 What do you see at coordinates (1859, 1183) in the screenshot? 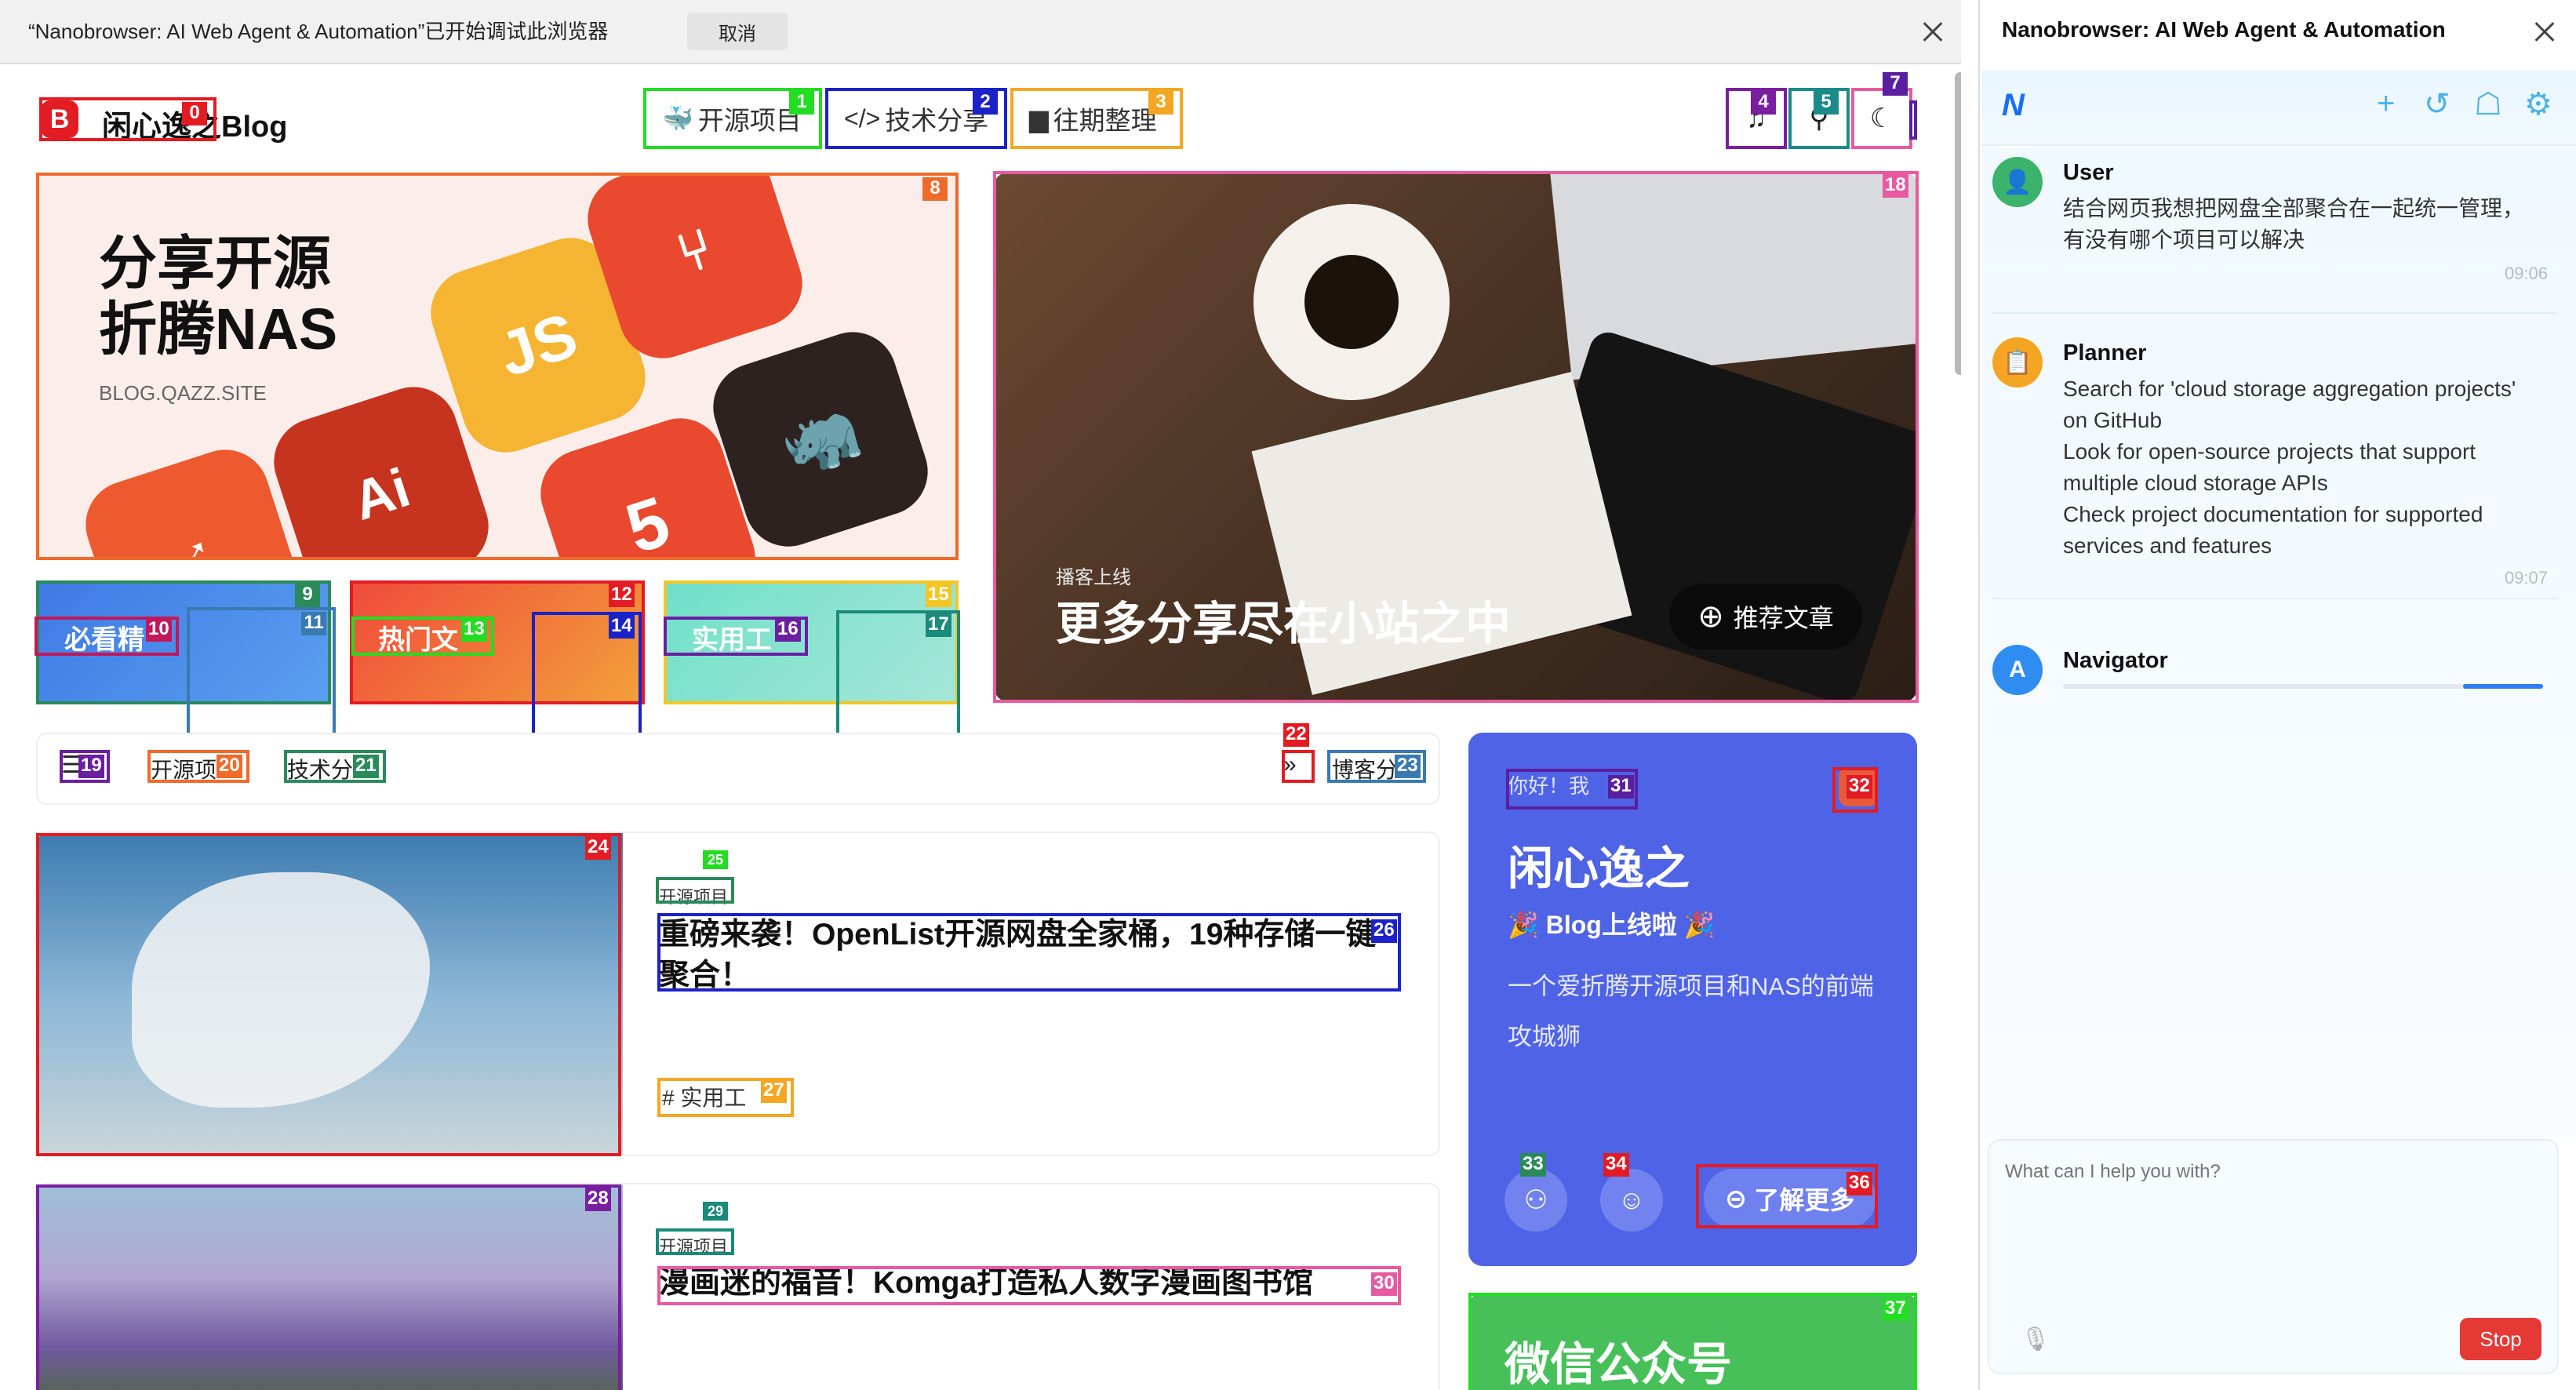
I see `element-tag: 36` at bounding box center [1859, 1183].